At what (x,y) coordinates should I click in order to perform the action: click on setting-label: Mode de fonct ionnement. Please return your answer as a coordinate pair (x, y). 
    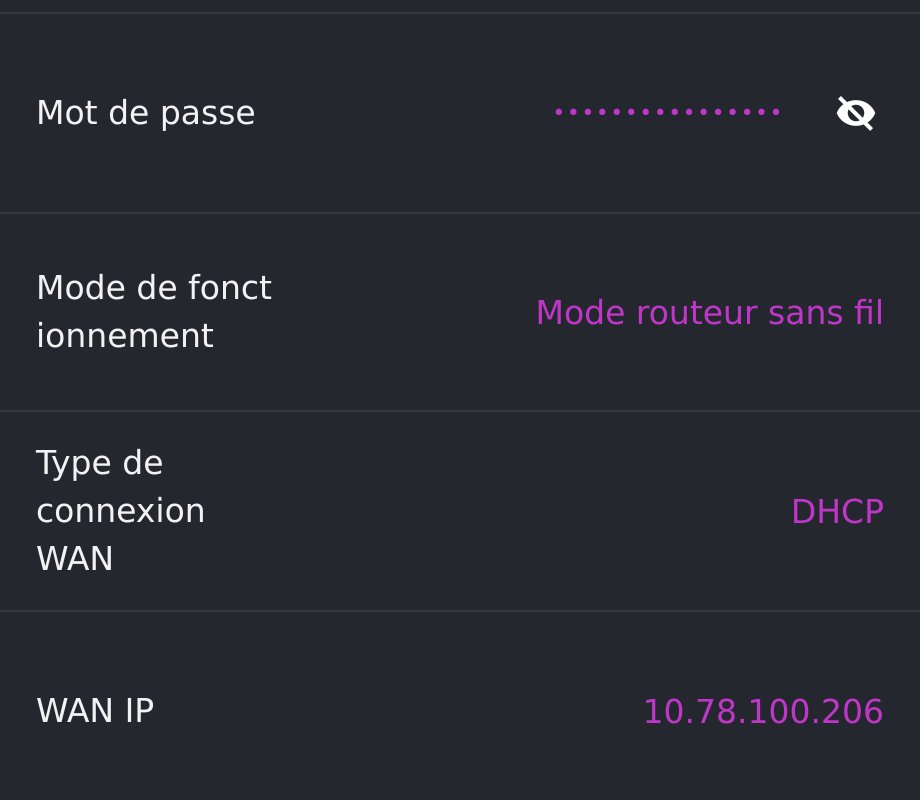
    Looking at the image, I should click on (154, 312).